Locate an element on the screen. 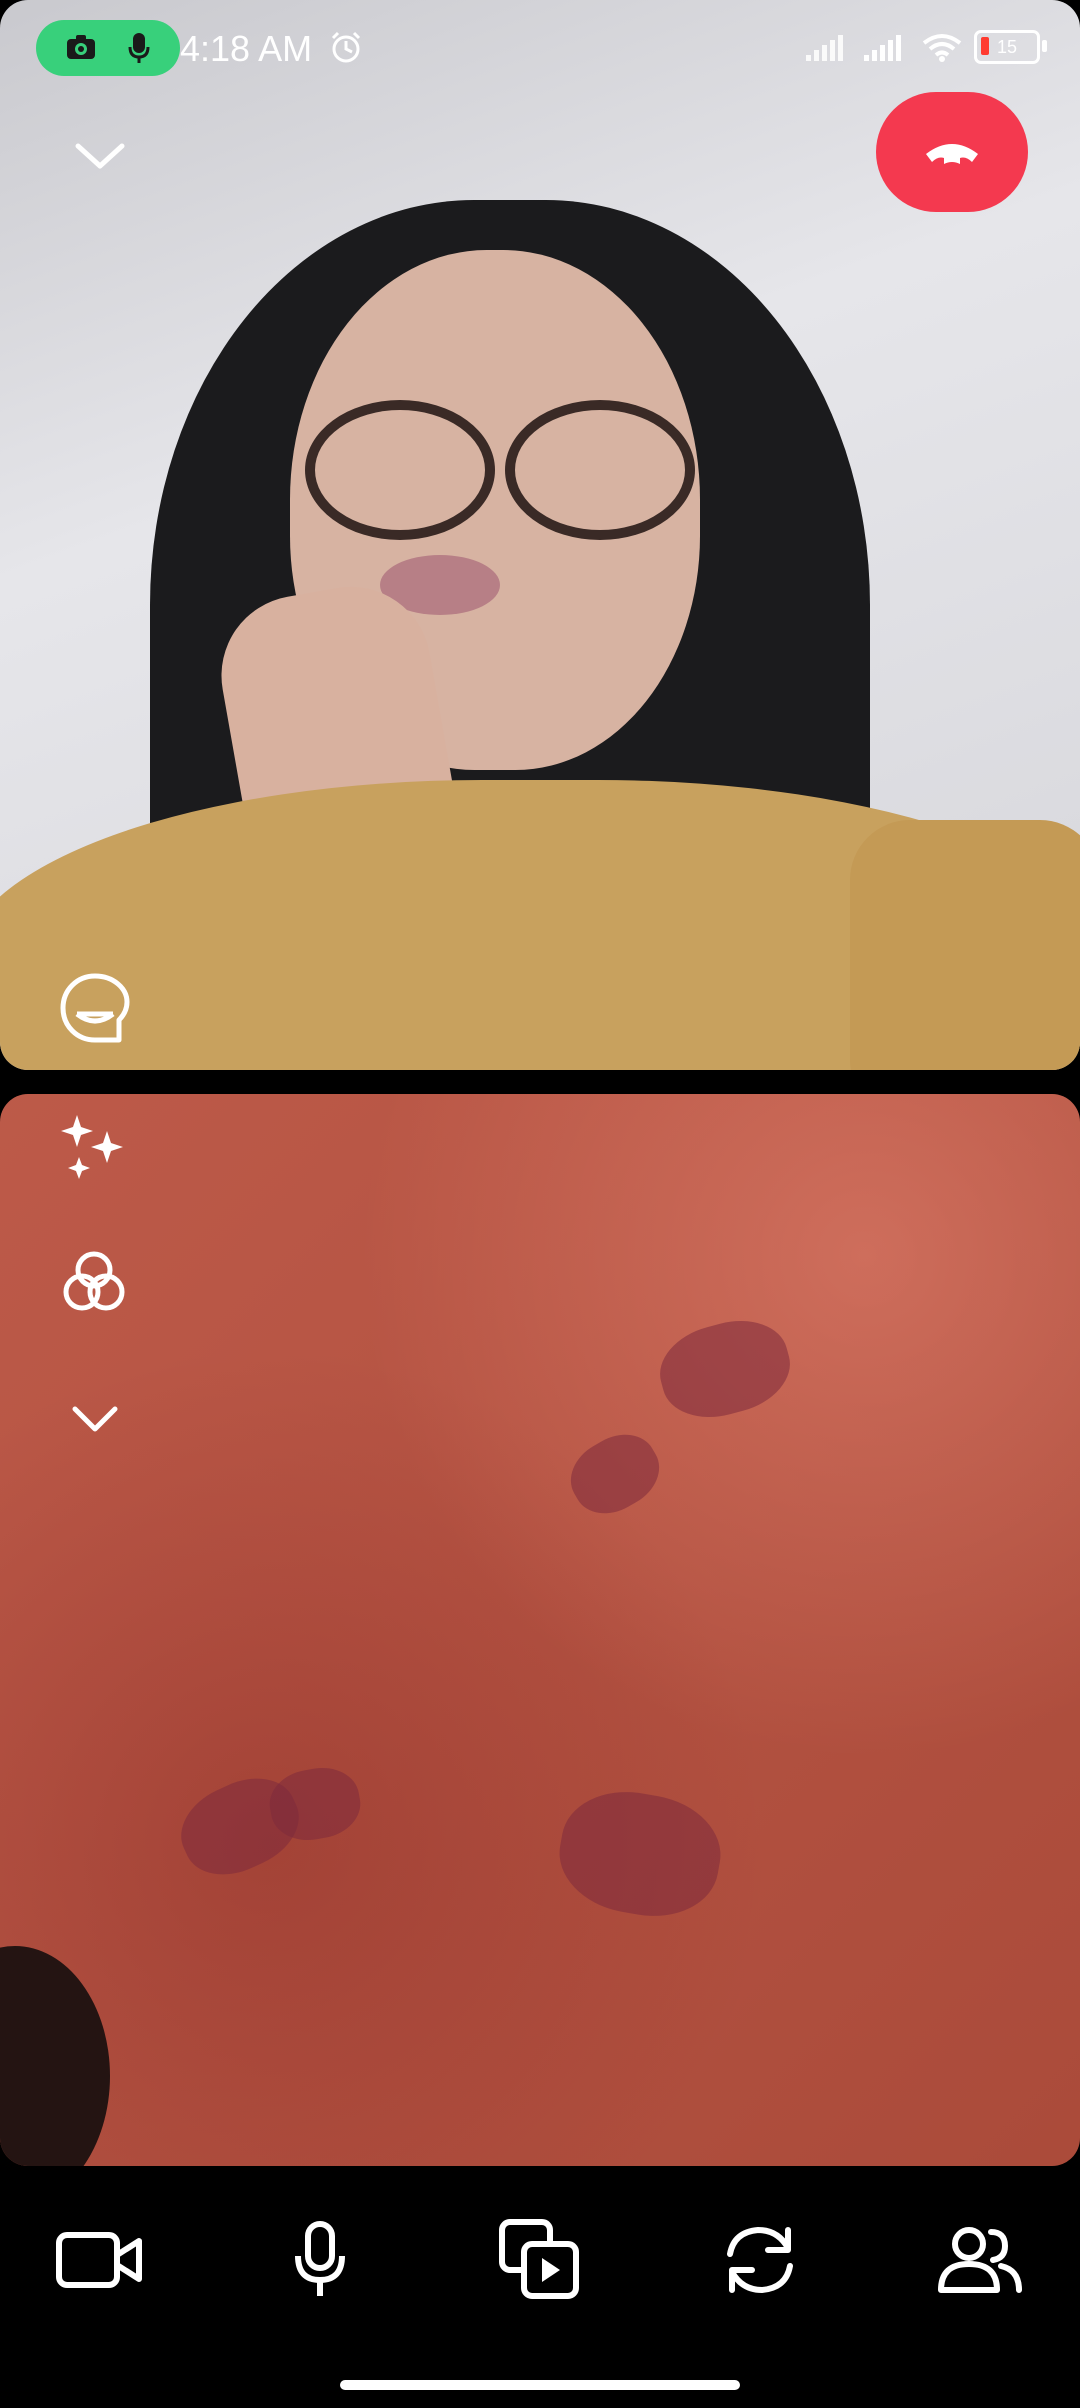 This screenshot has height=2408, width=1080. glasses-right-lens is located at coordinates (600, 470).